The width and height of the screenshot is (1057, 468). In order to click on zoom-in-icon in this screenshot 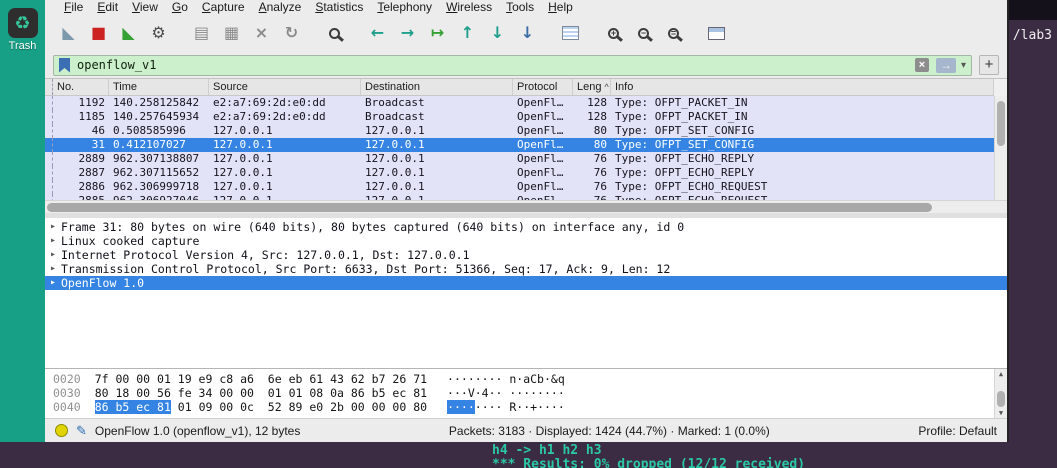, I will do `click(613, 33)`.